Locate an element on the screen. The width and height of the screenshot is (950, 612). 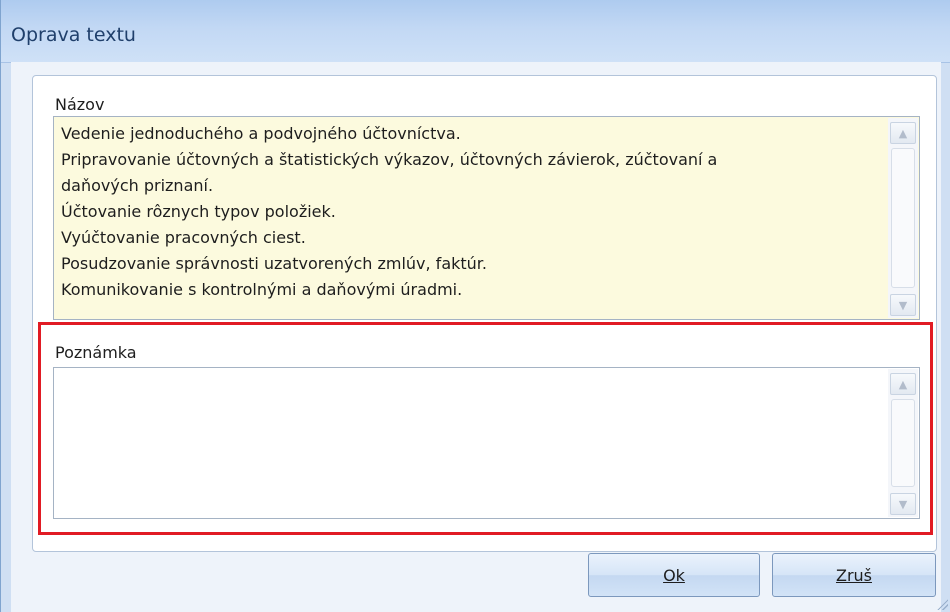
title-bar: Oprava textu is located at coordinates (475, 31).